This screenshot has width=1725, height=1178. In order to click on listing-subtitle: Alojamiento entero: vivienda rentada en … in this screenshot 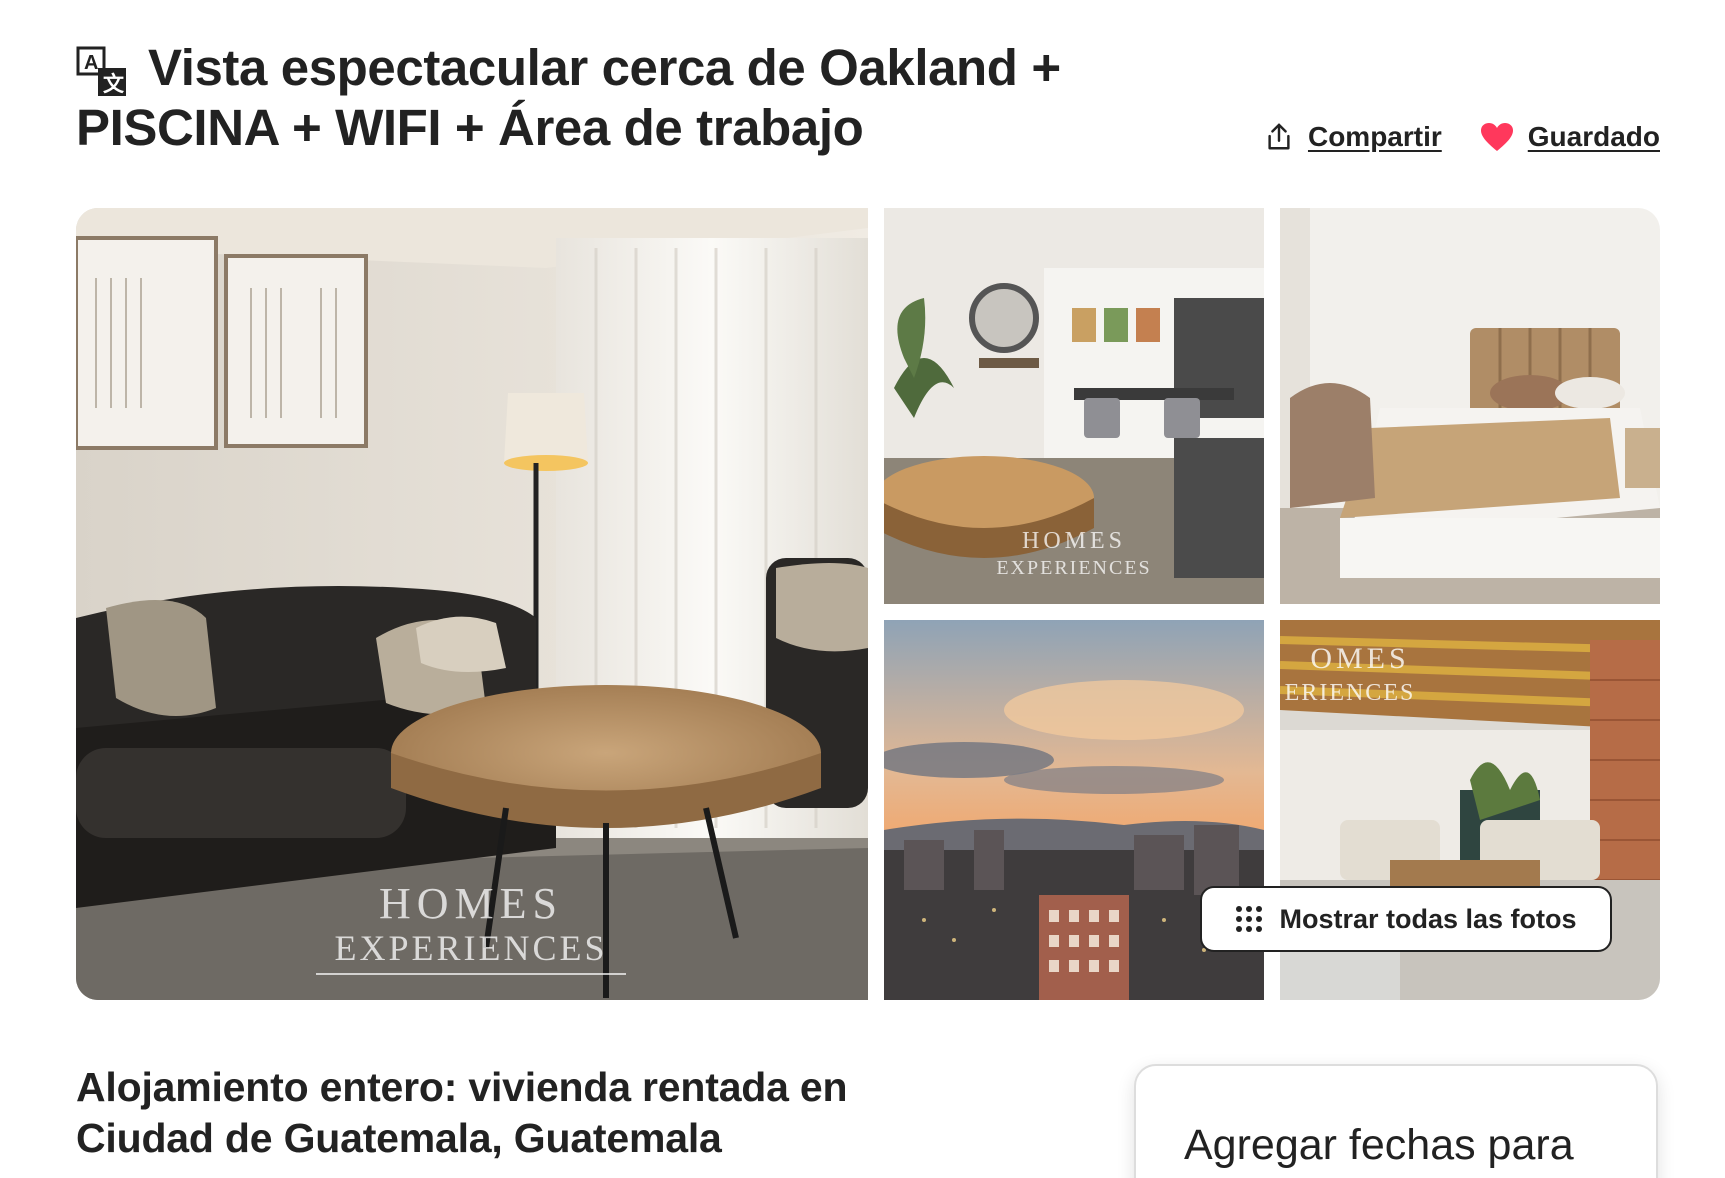, I will do `click(462, 1112)`.